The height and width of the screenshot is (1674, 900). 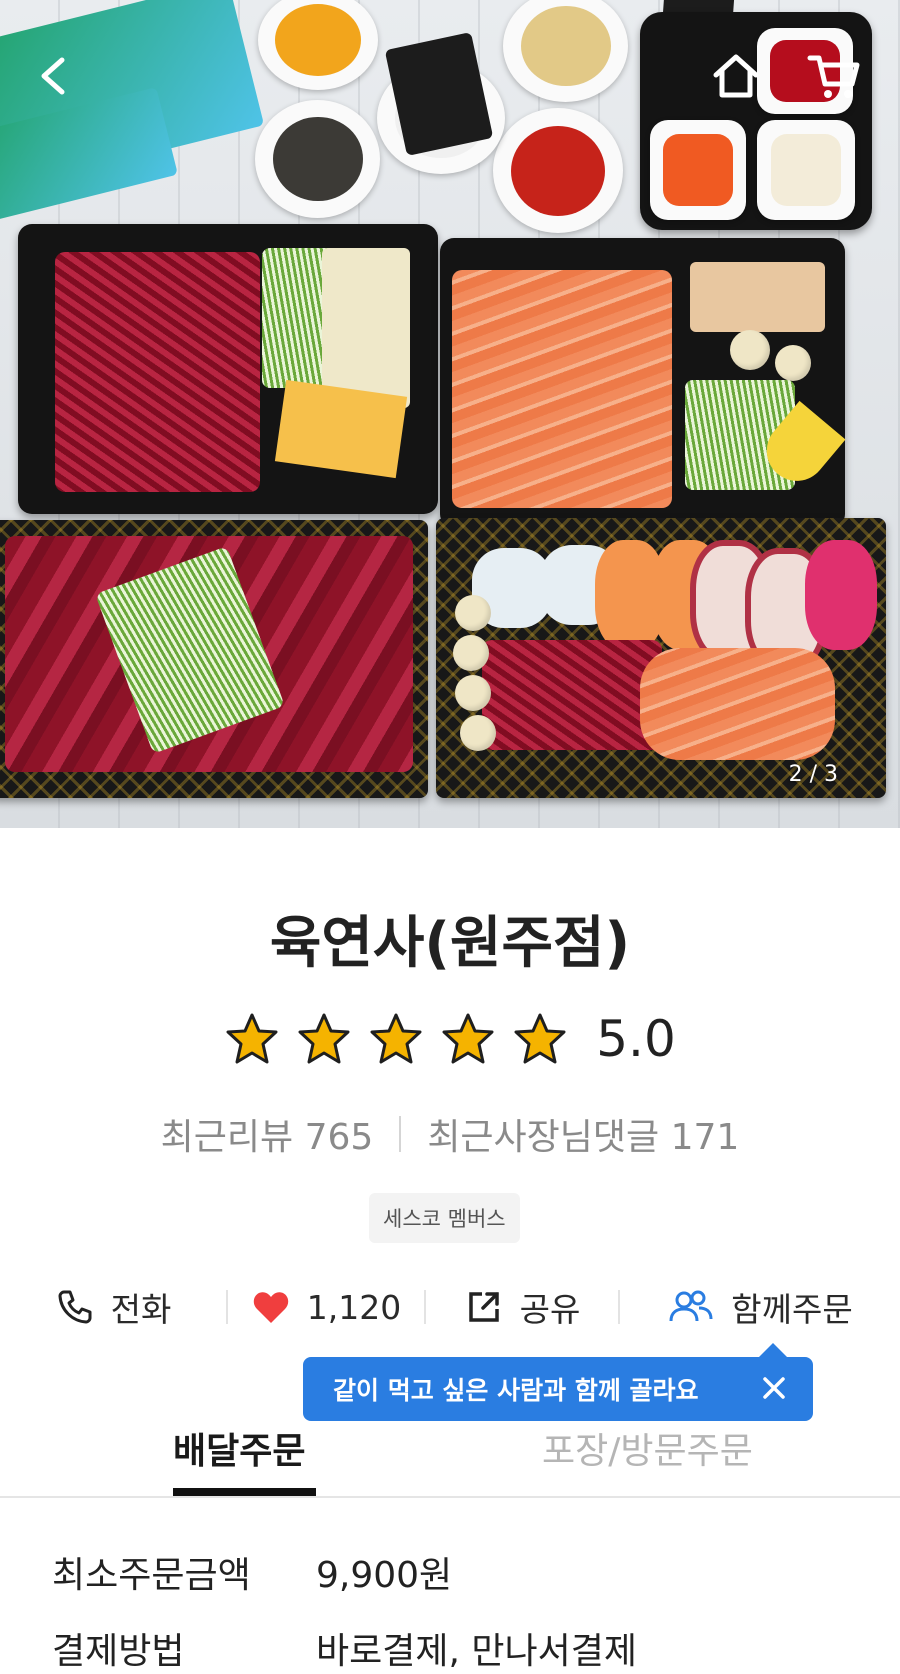 I want to click on cesco-members-badge: 세스코 멤버스, so click(x=444, y=1218).